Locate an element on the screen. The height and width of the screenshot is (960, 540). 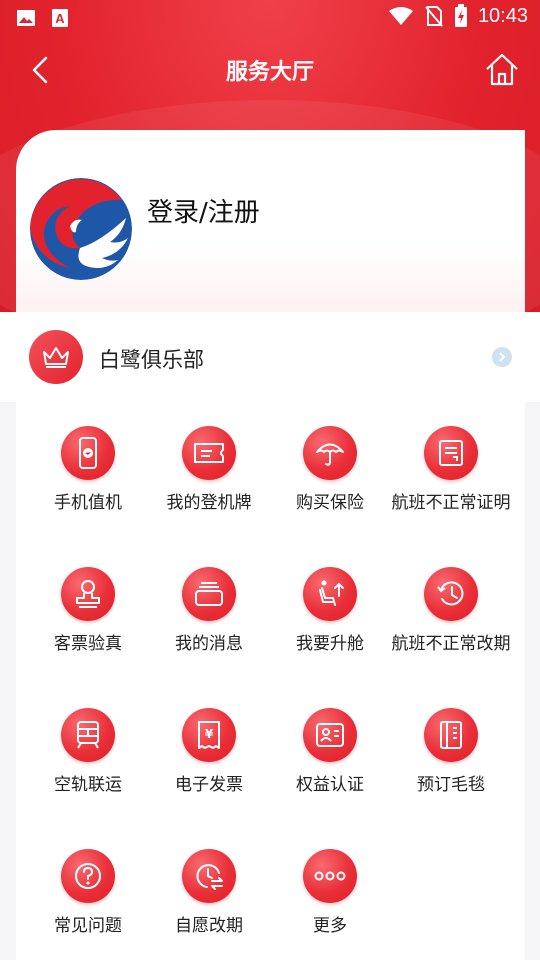
status-time: 10:43 is located at coordinates (502, 15).